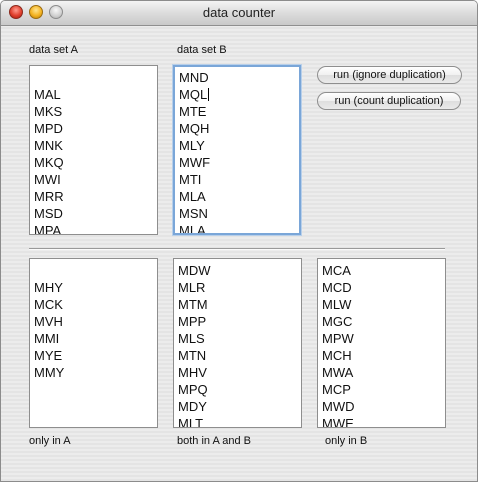 The image size is (478, 482). What do you see at coordinates (214, 441) in the screenshot?
I see `both-in-a-and-b-label: both in A and B` at bounding box center [214, 441].